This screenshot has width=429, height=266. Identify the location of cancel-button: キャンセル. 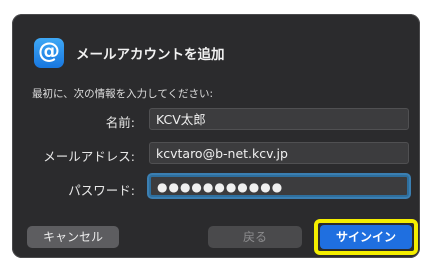
(73, 237).